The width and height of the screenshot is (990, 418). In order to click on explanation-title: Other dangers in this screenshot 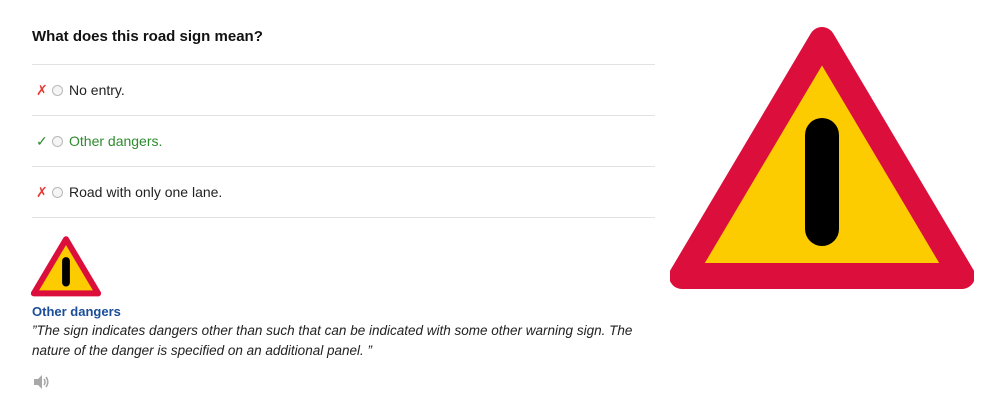, I will do `click(76, 311)`.